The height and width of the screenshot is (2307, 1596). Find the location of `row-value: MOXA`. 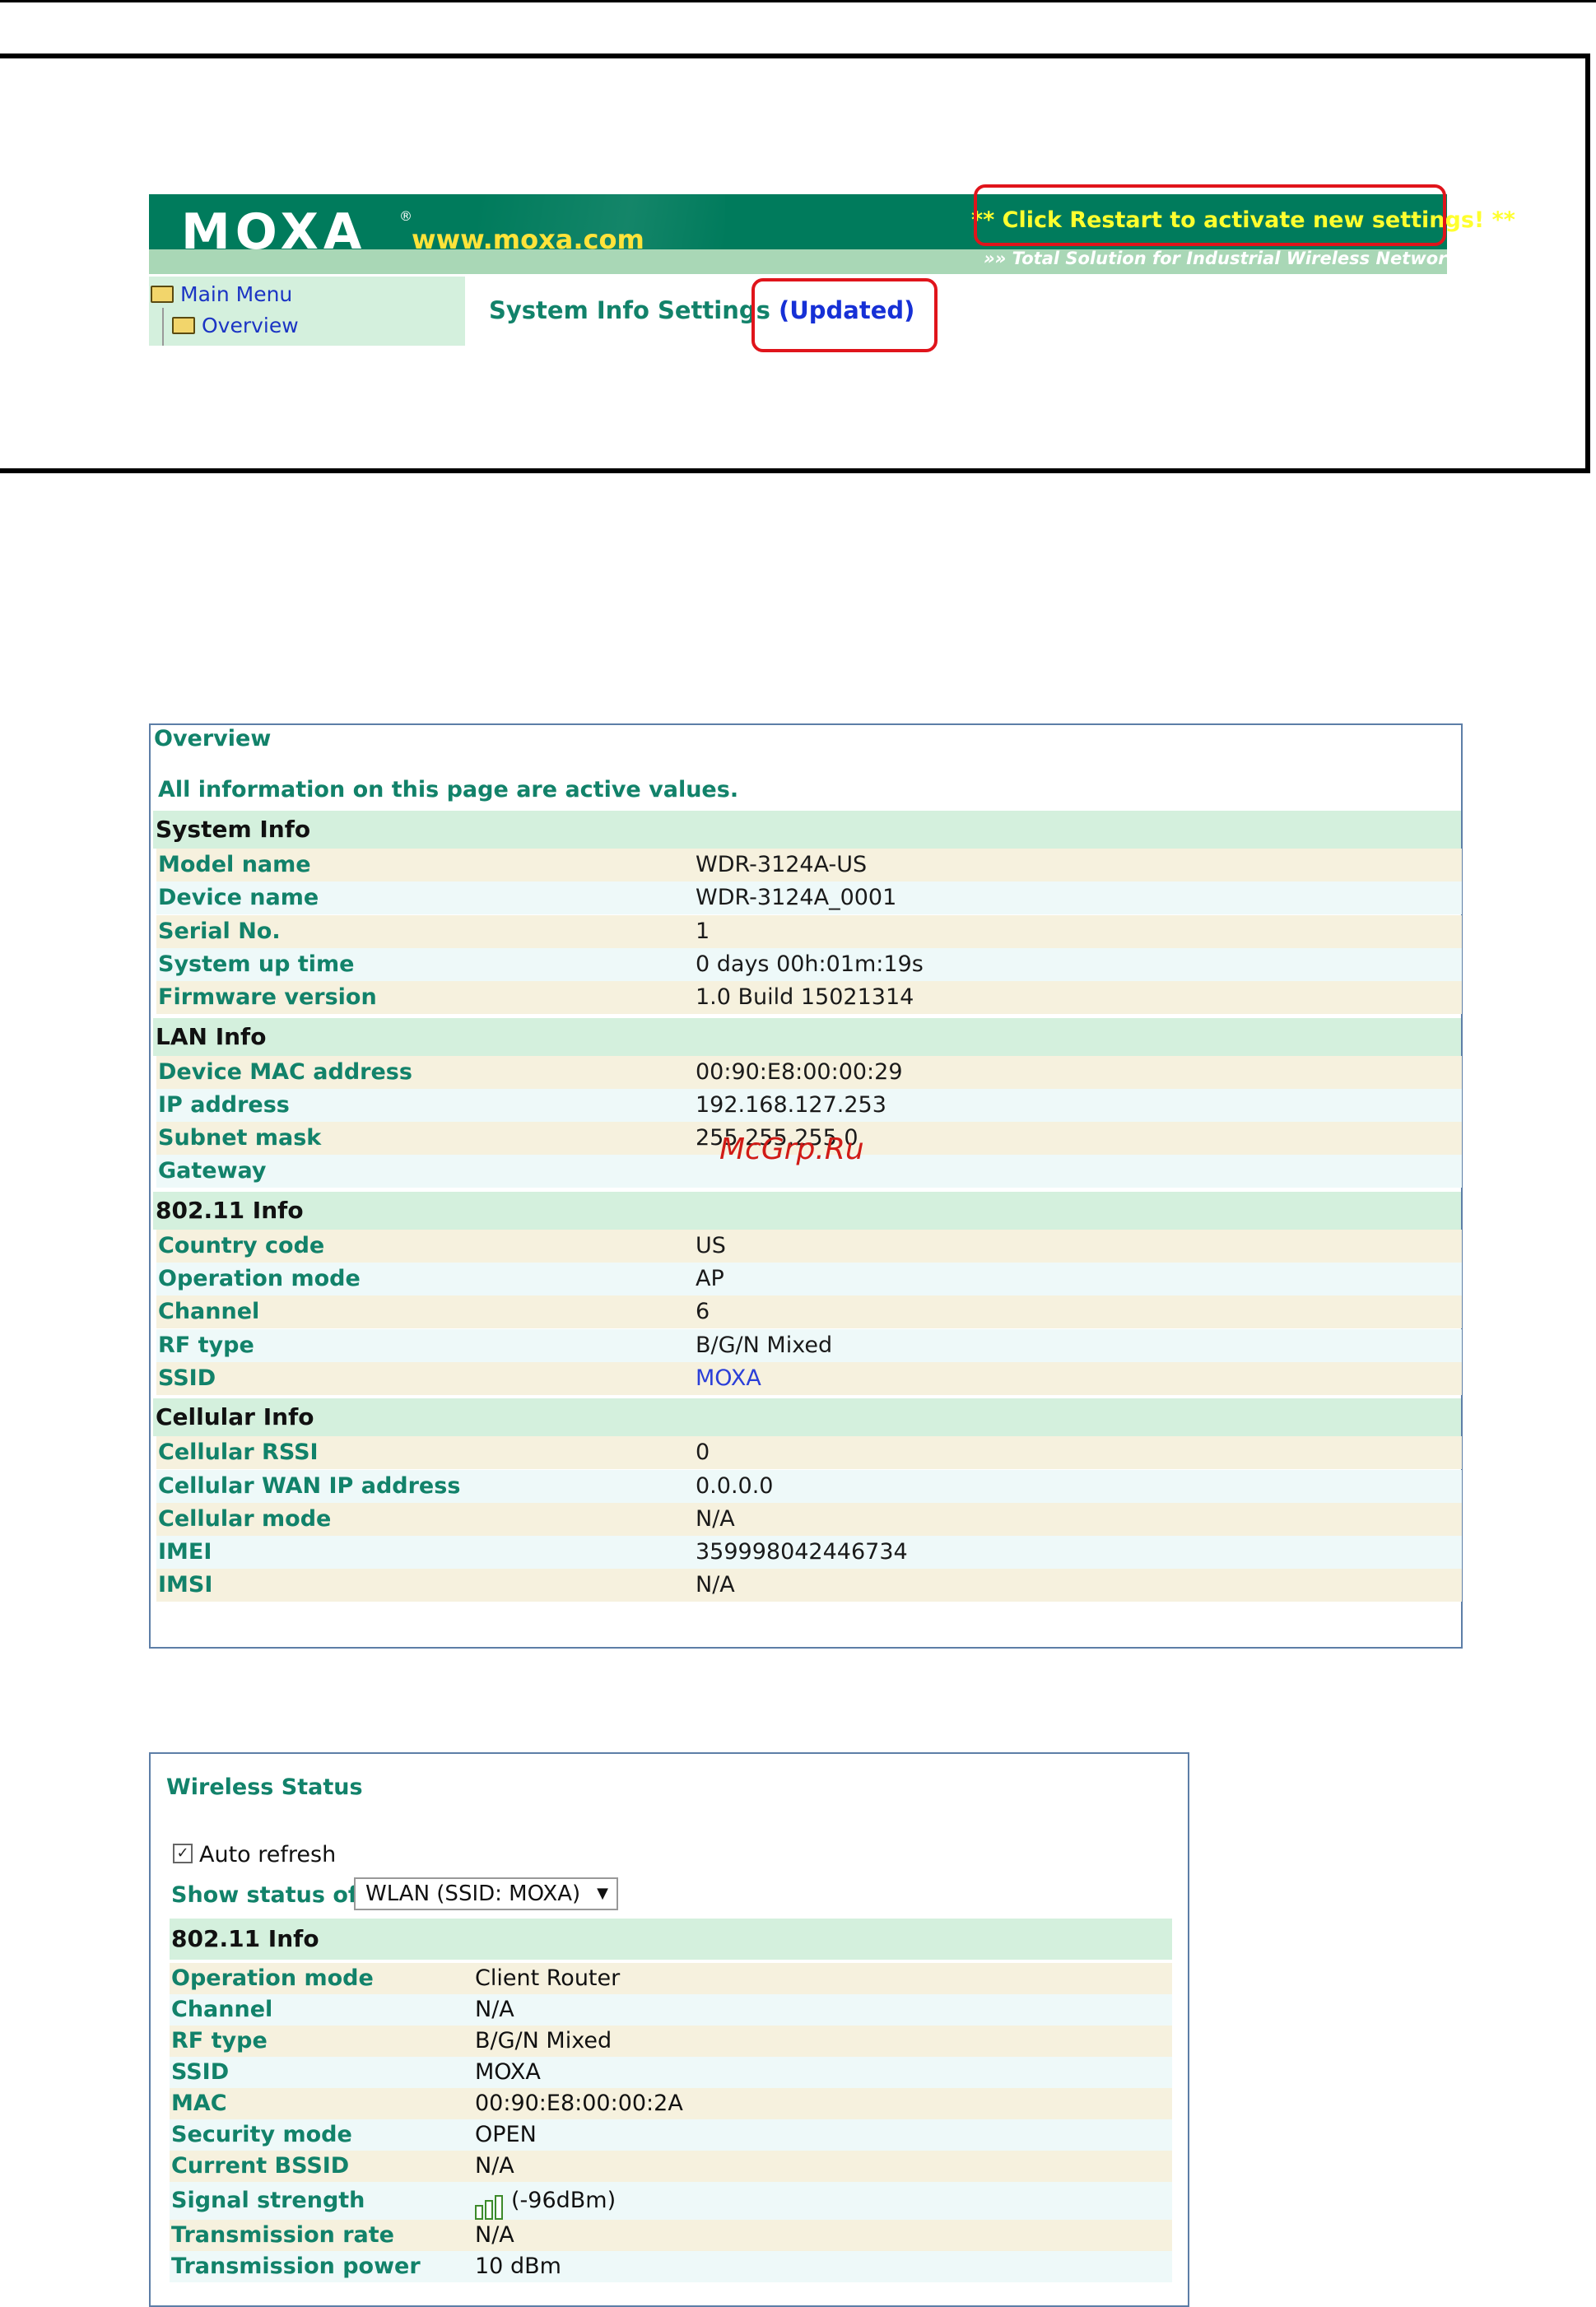

row-value: MOXA is located at coordinates (508, 2072).